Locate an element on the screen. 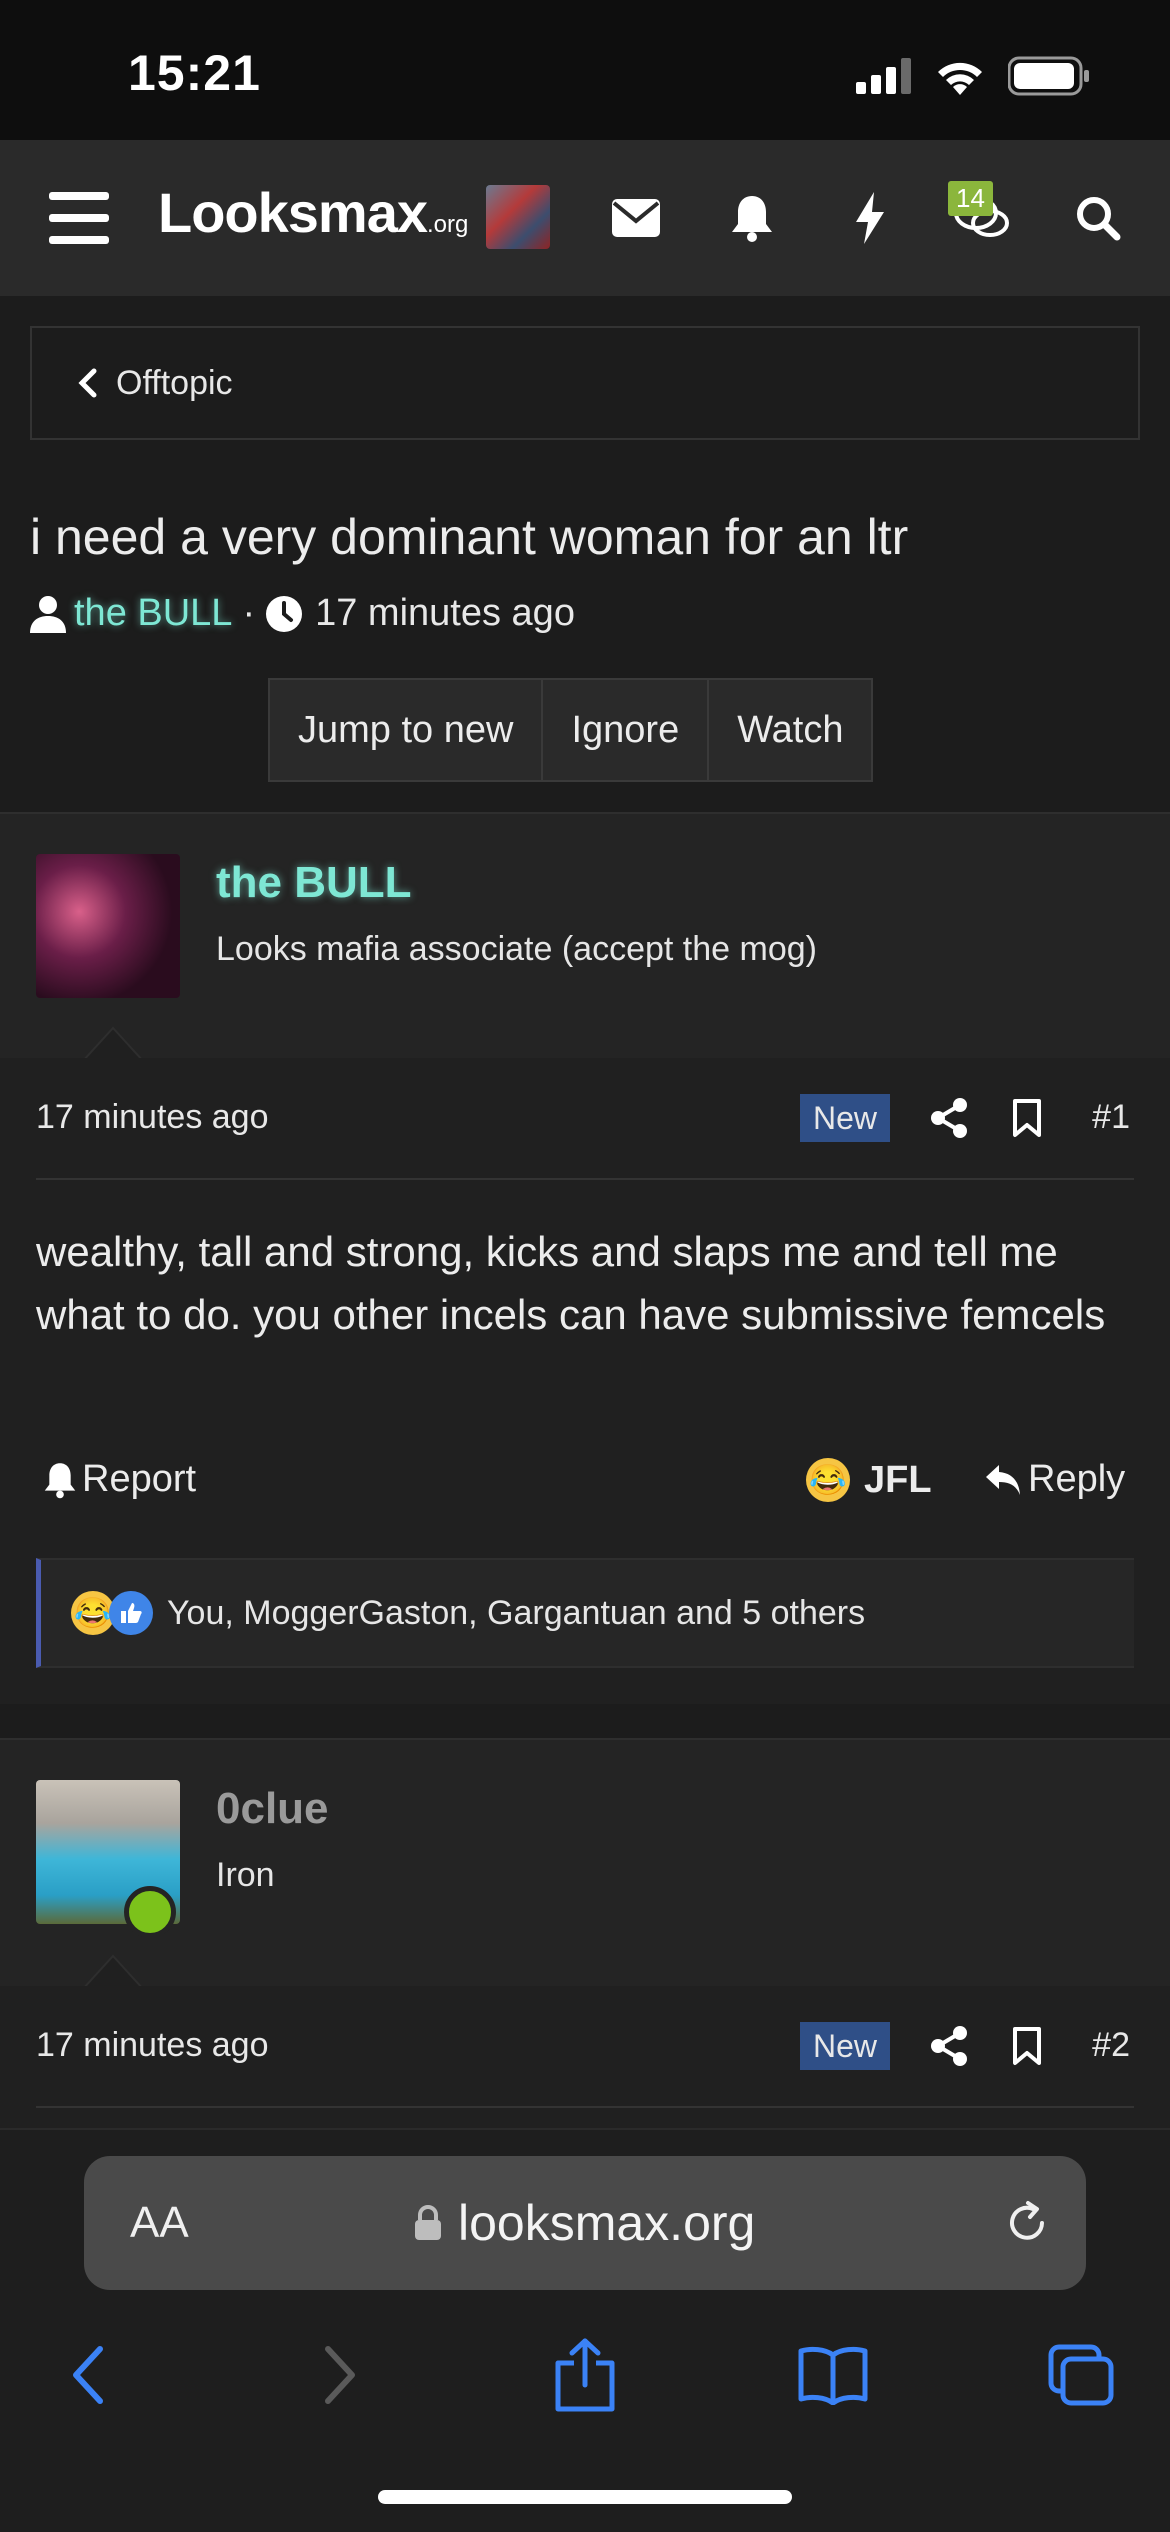  thread-author-link: the BULL is located at coordinates (153, 613).